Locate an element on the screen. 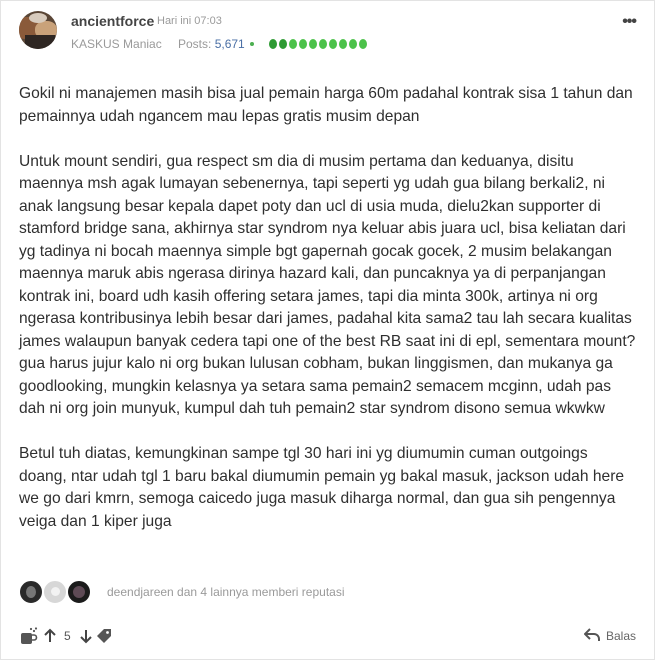 This screenshot has height=662, width=657. reply-arrow-icon is located at coordinates (591, 636).